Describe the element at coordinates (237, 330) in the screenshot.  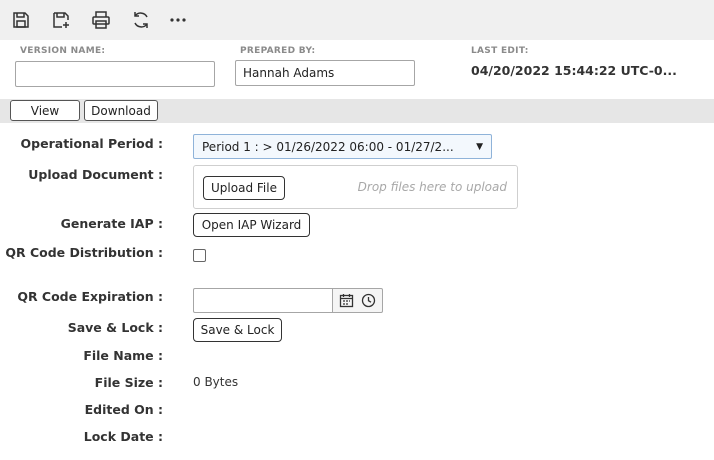
I see `save-lock-button: Save & Lock` at that location.